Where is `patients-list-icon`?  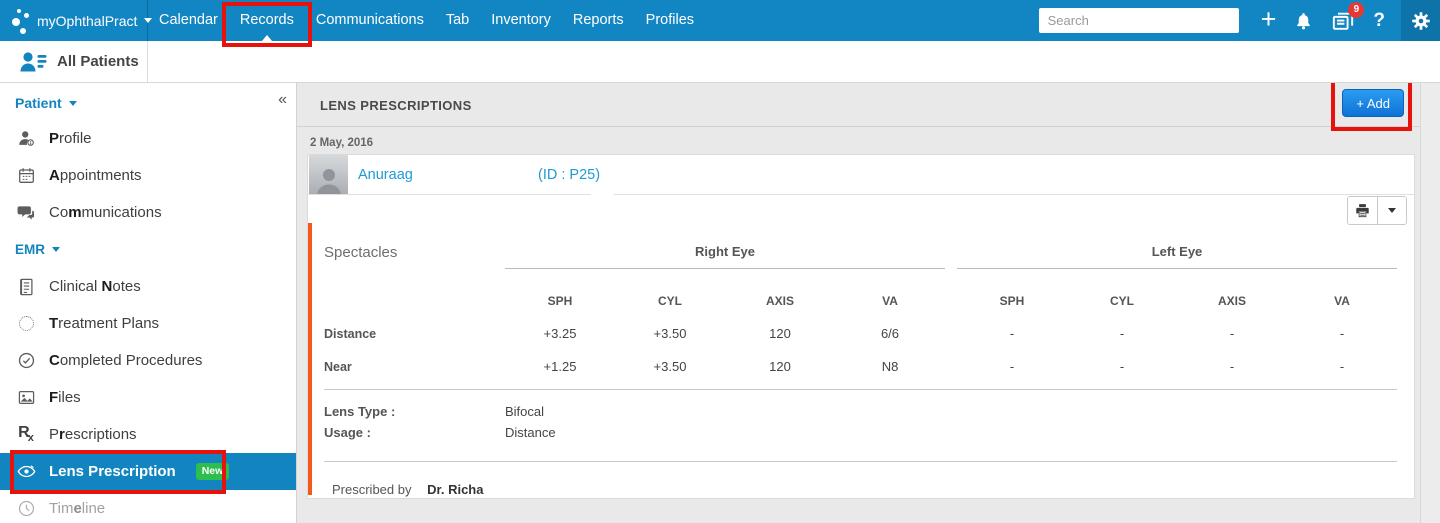
patients-list-icon is located at coordinates (33, 62).